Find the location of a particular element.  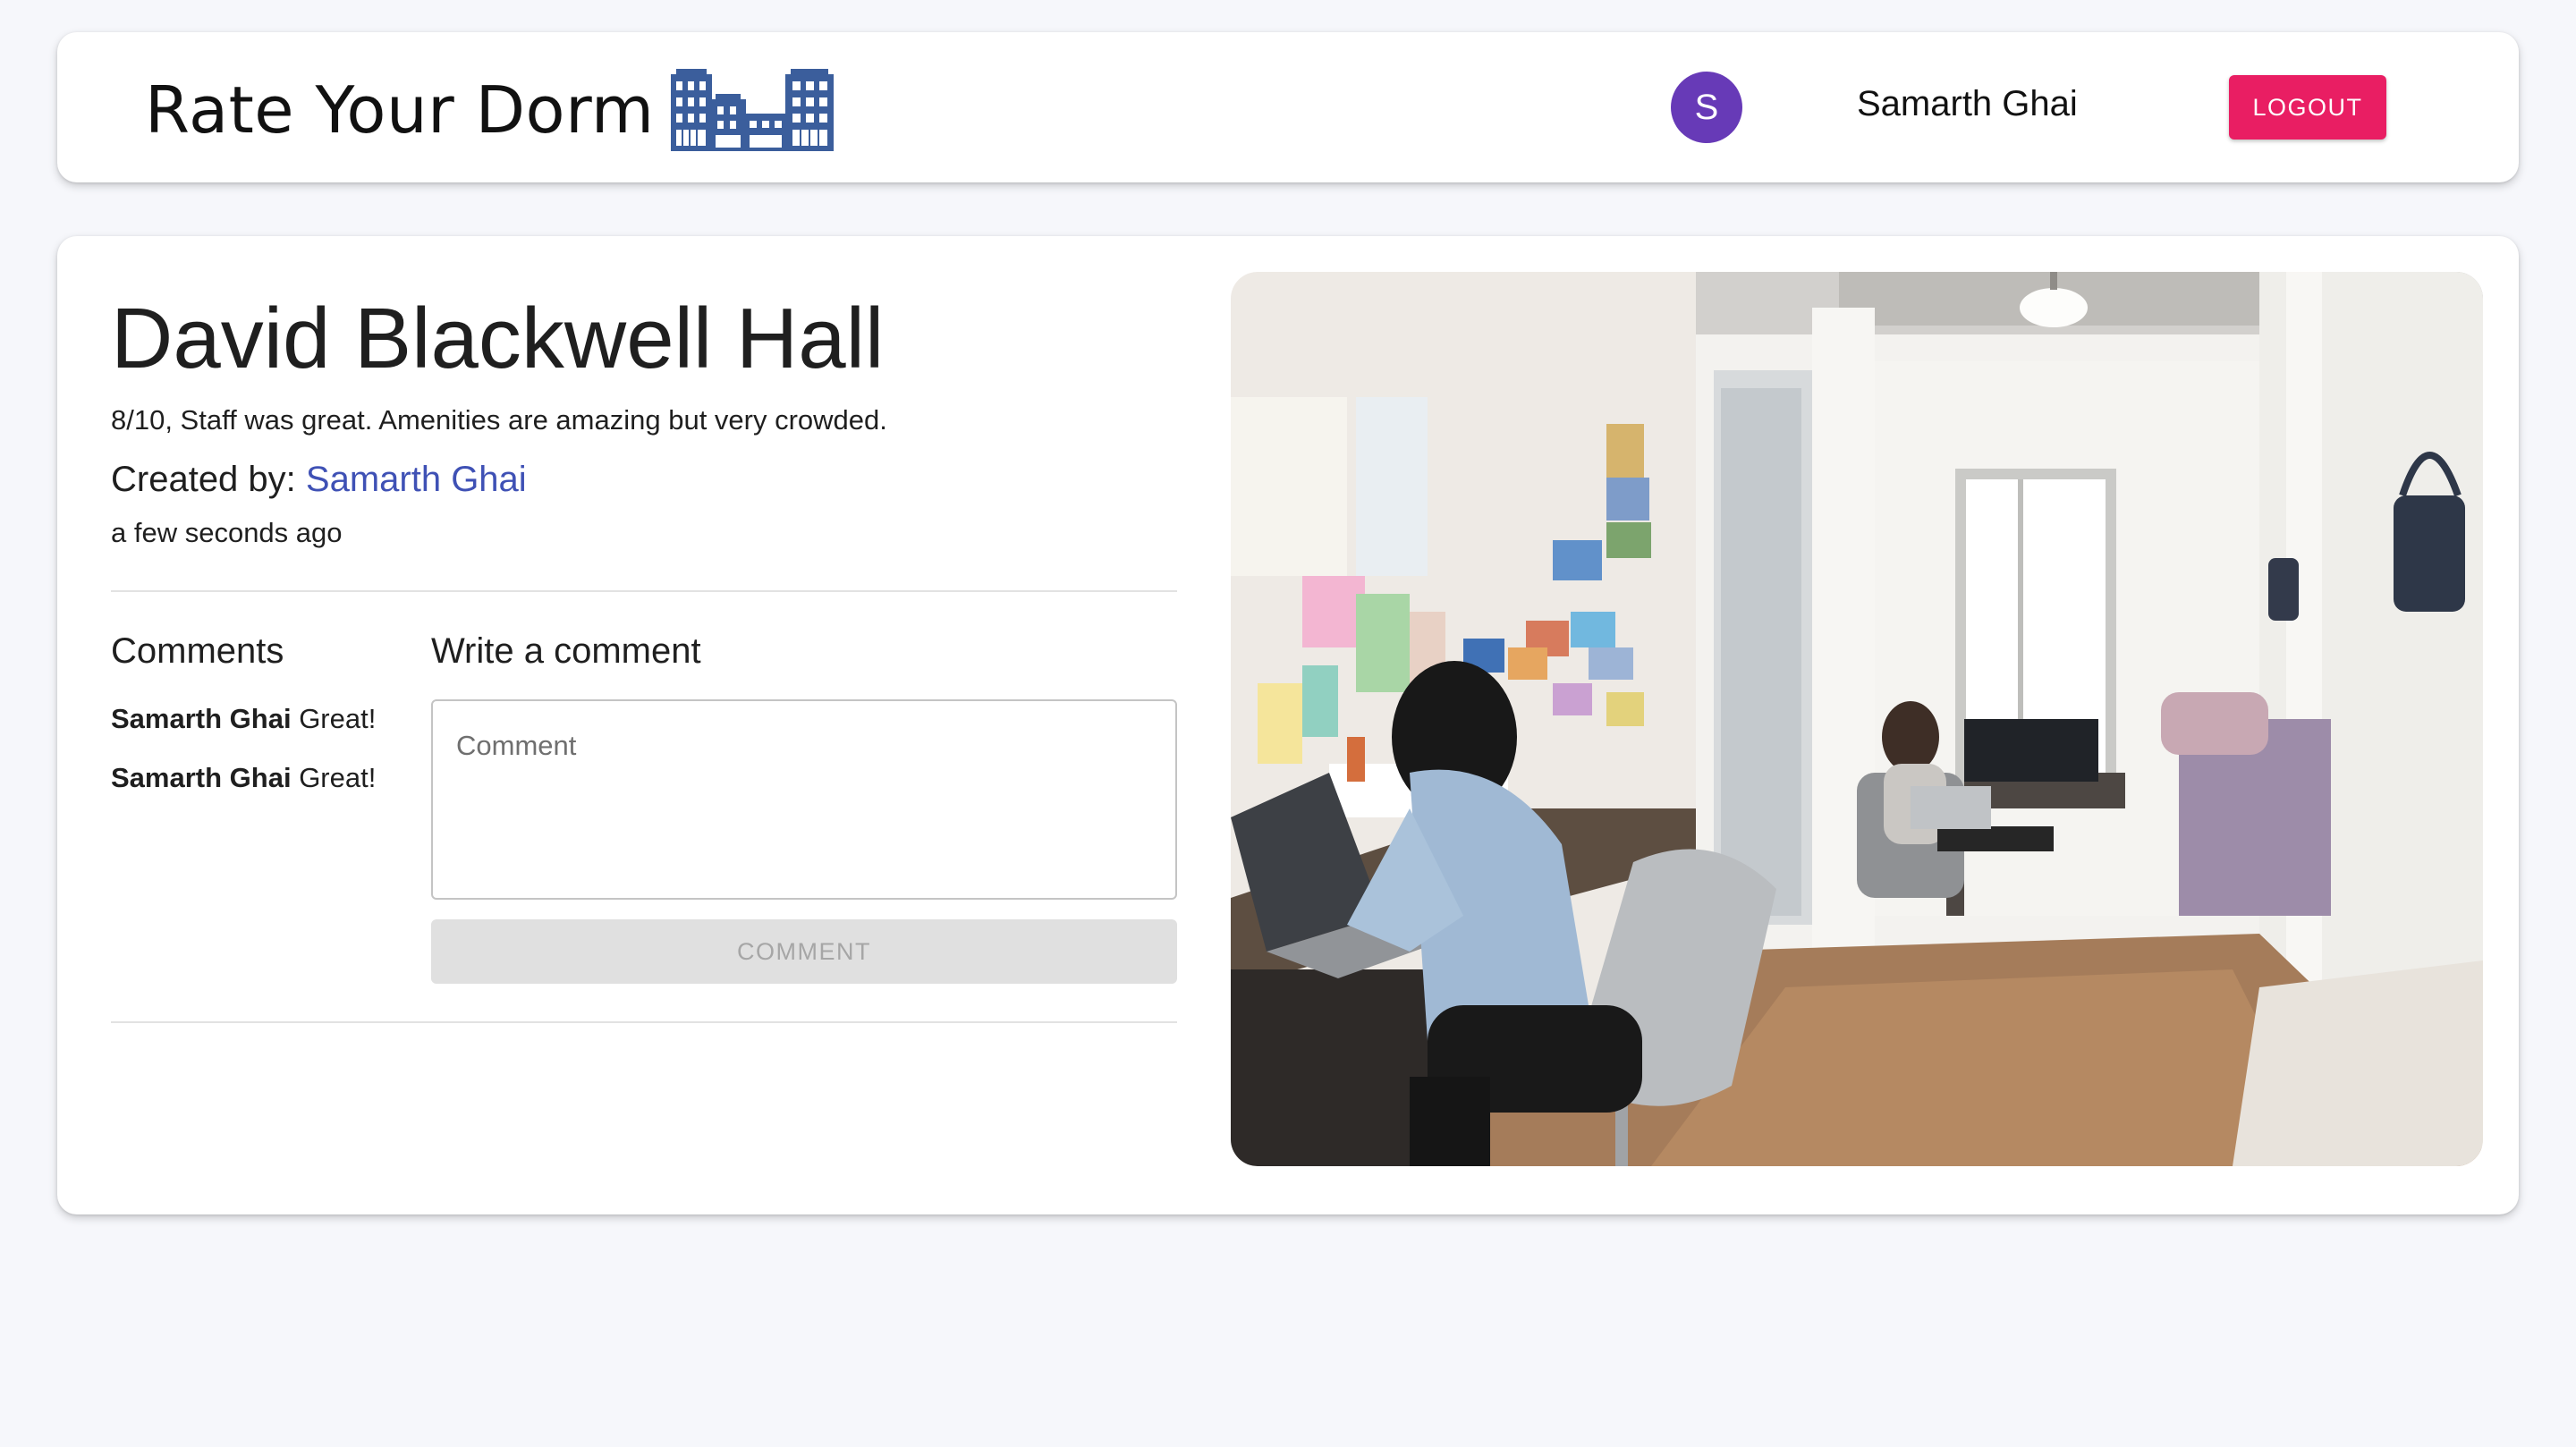

author-link: Samarth Ghai is located at coordinates (416, 479).